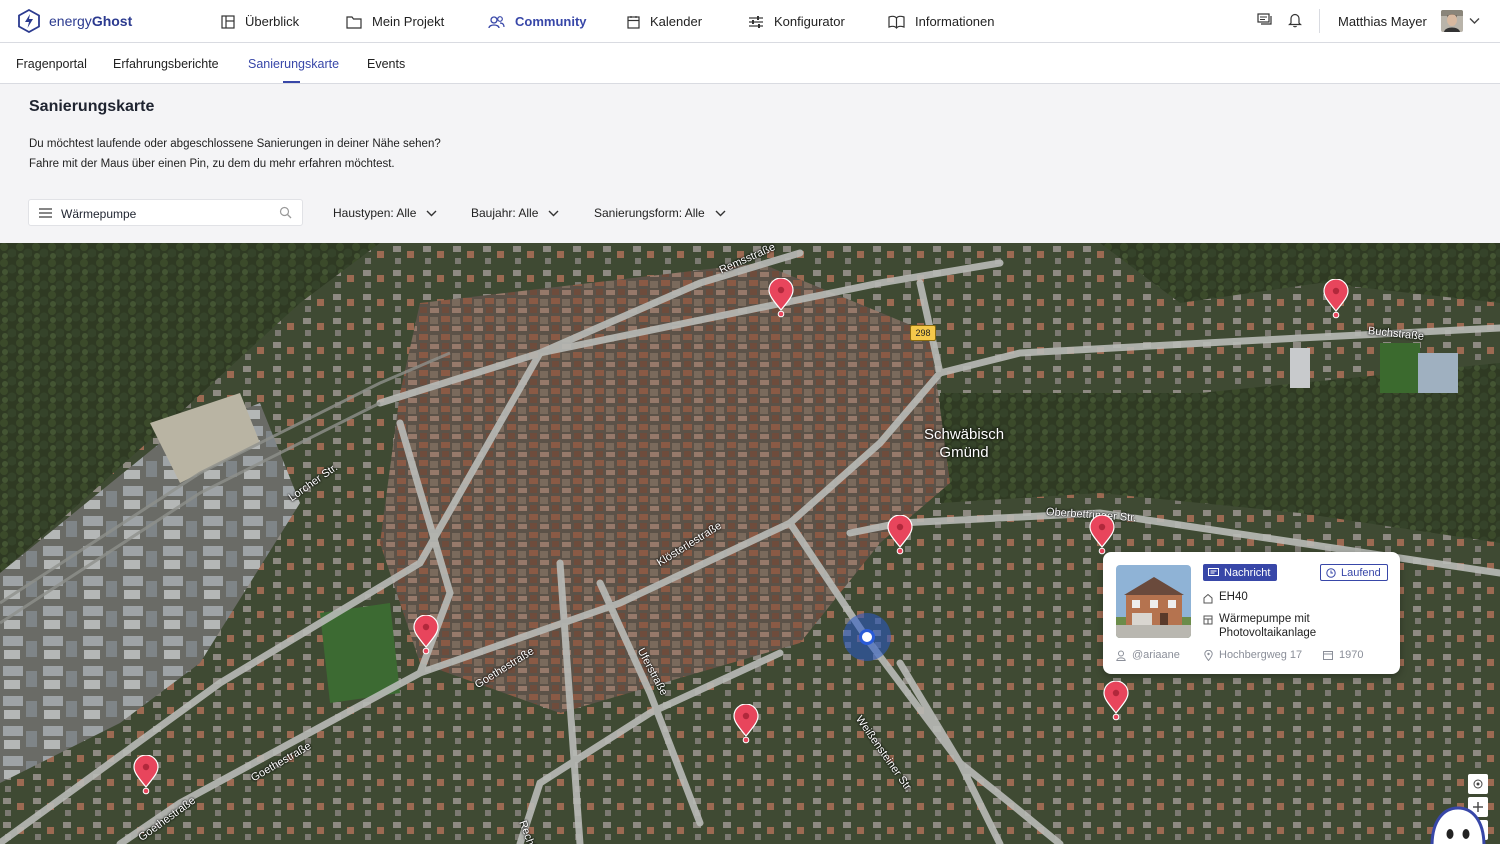 This screenshot has width=1500, height=844. I want to click on filter-baujahr: Baujahr: Alle, so click(515, 213).